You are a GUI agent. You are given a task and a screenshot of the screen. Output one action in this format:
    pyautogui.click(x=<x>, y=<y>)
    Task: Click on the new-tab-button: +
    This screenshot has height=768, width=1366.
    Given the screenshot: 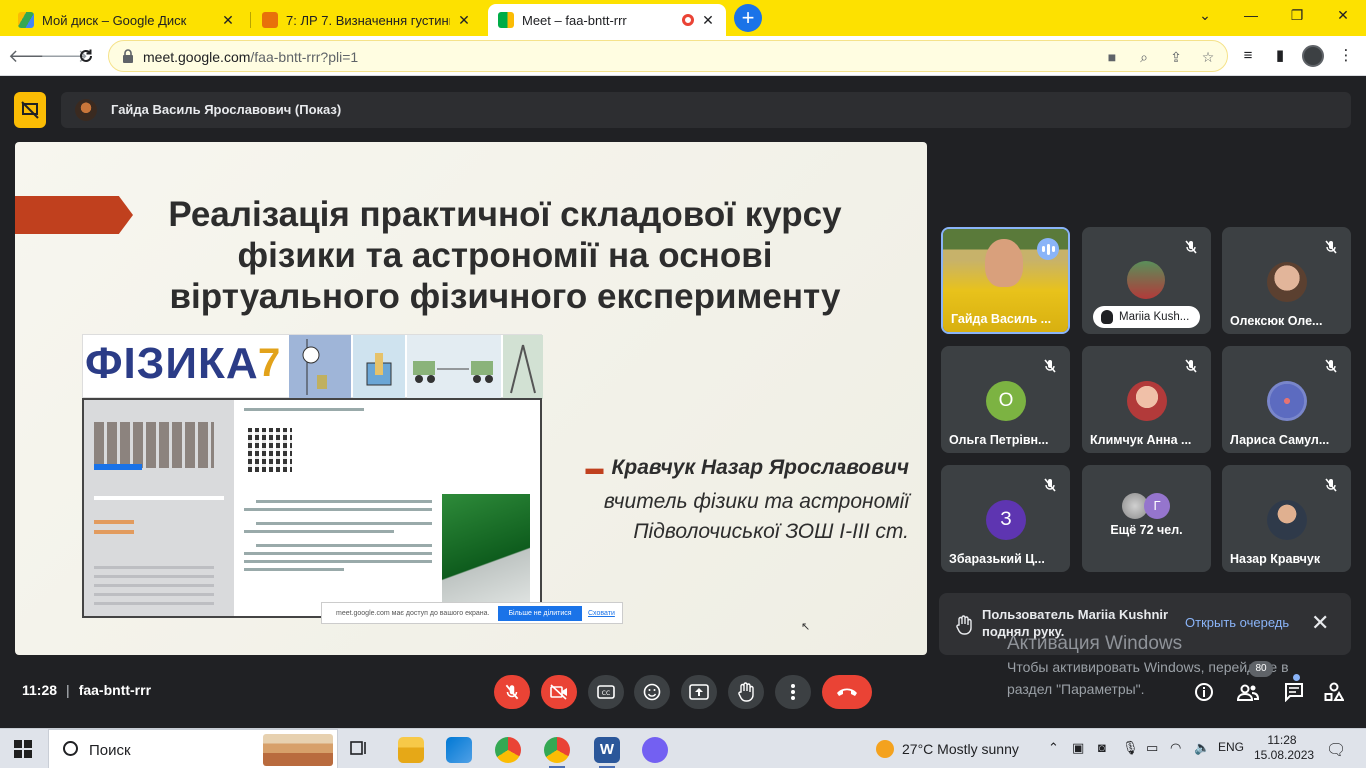 What is the action you would take?
    pyautogui.click(x=748, y=18)
    